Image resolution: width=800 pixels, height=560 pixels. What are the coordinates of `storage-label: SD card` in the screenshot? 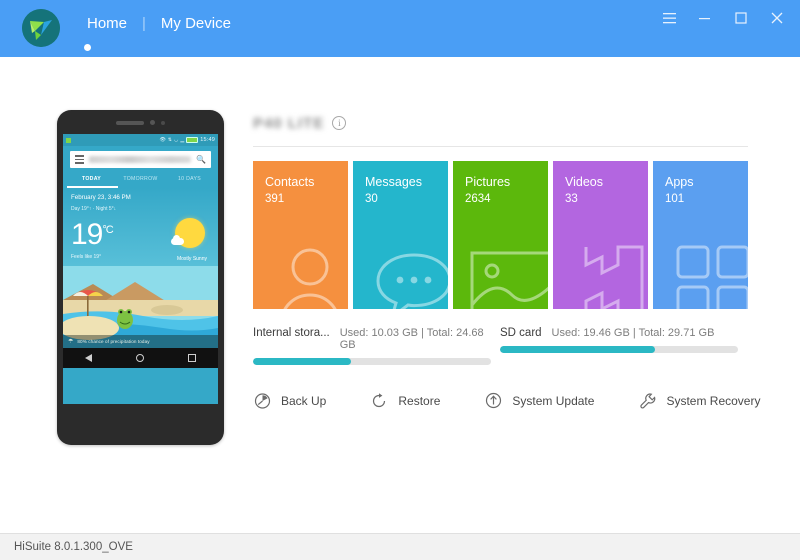 It's located at (521, 333).